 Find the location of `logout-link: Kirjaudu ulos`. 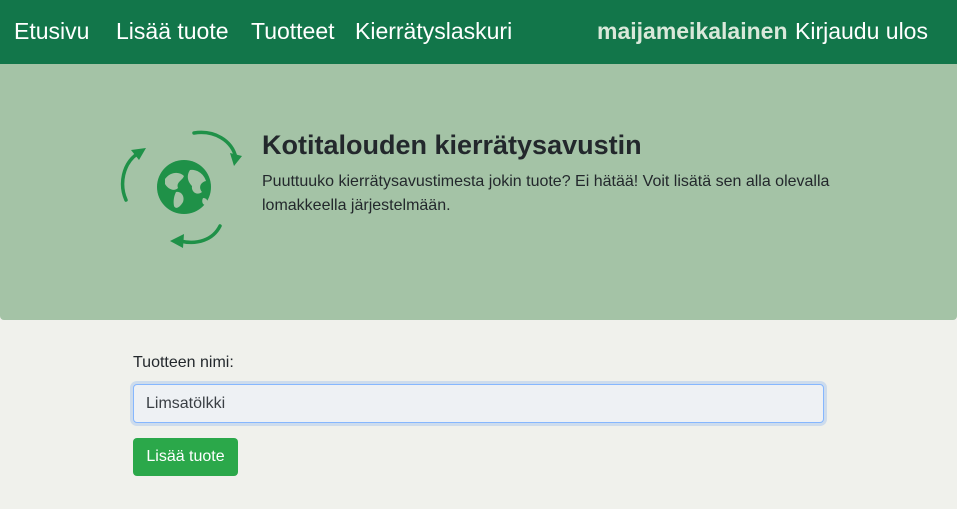

logout-link: Kirjaudu ulos is located at coordinates (861, 31).